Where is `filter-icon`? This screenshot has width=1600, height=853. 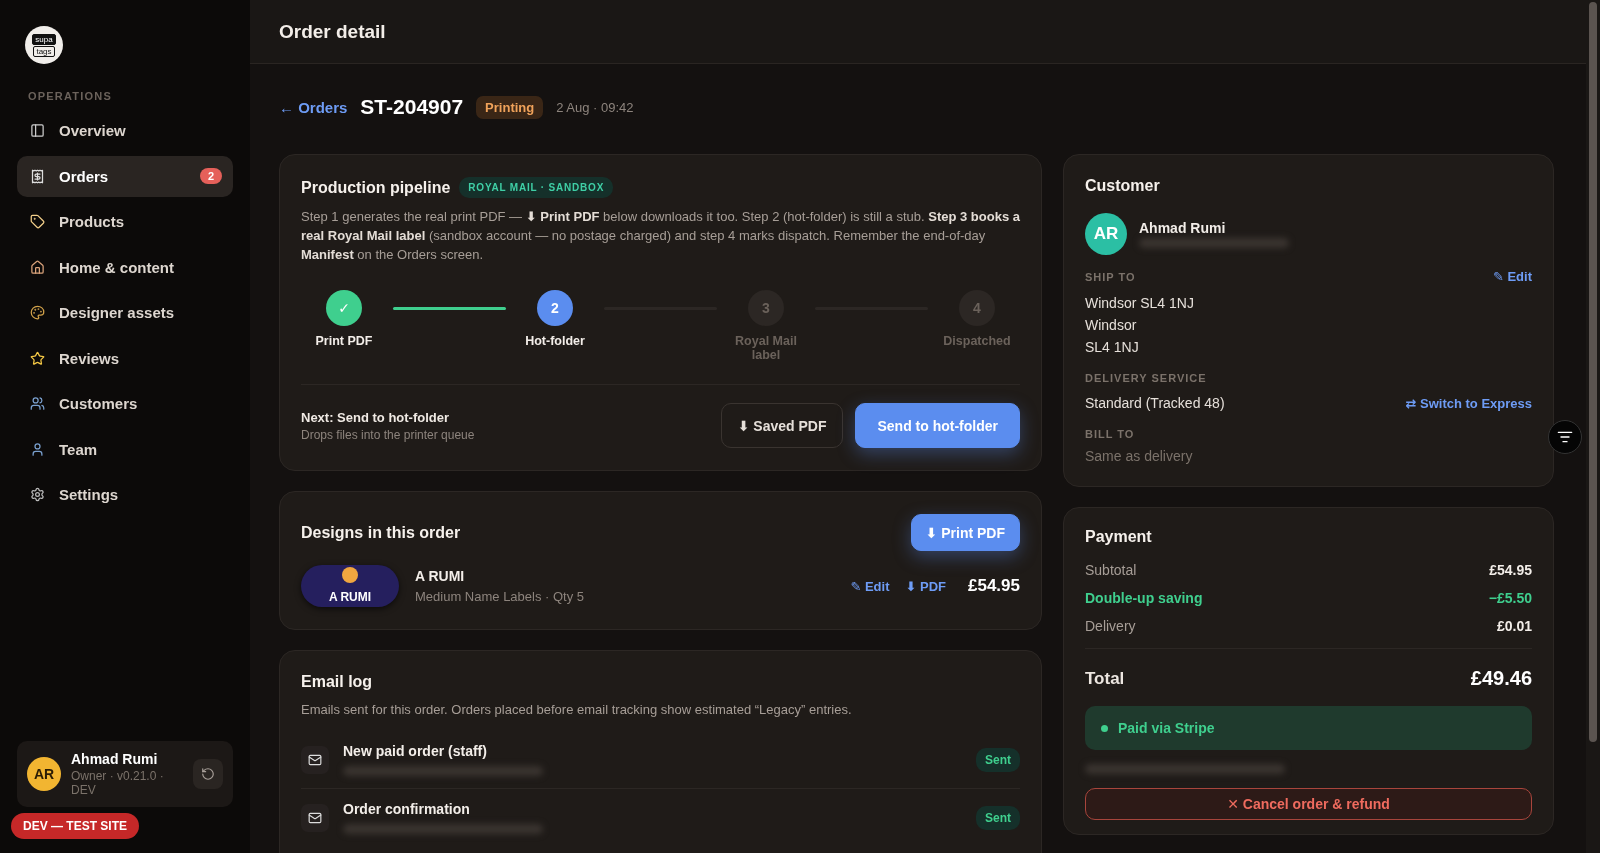 filter-icon is located at coordinates (1565, 437).